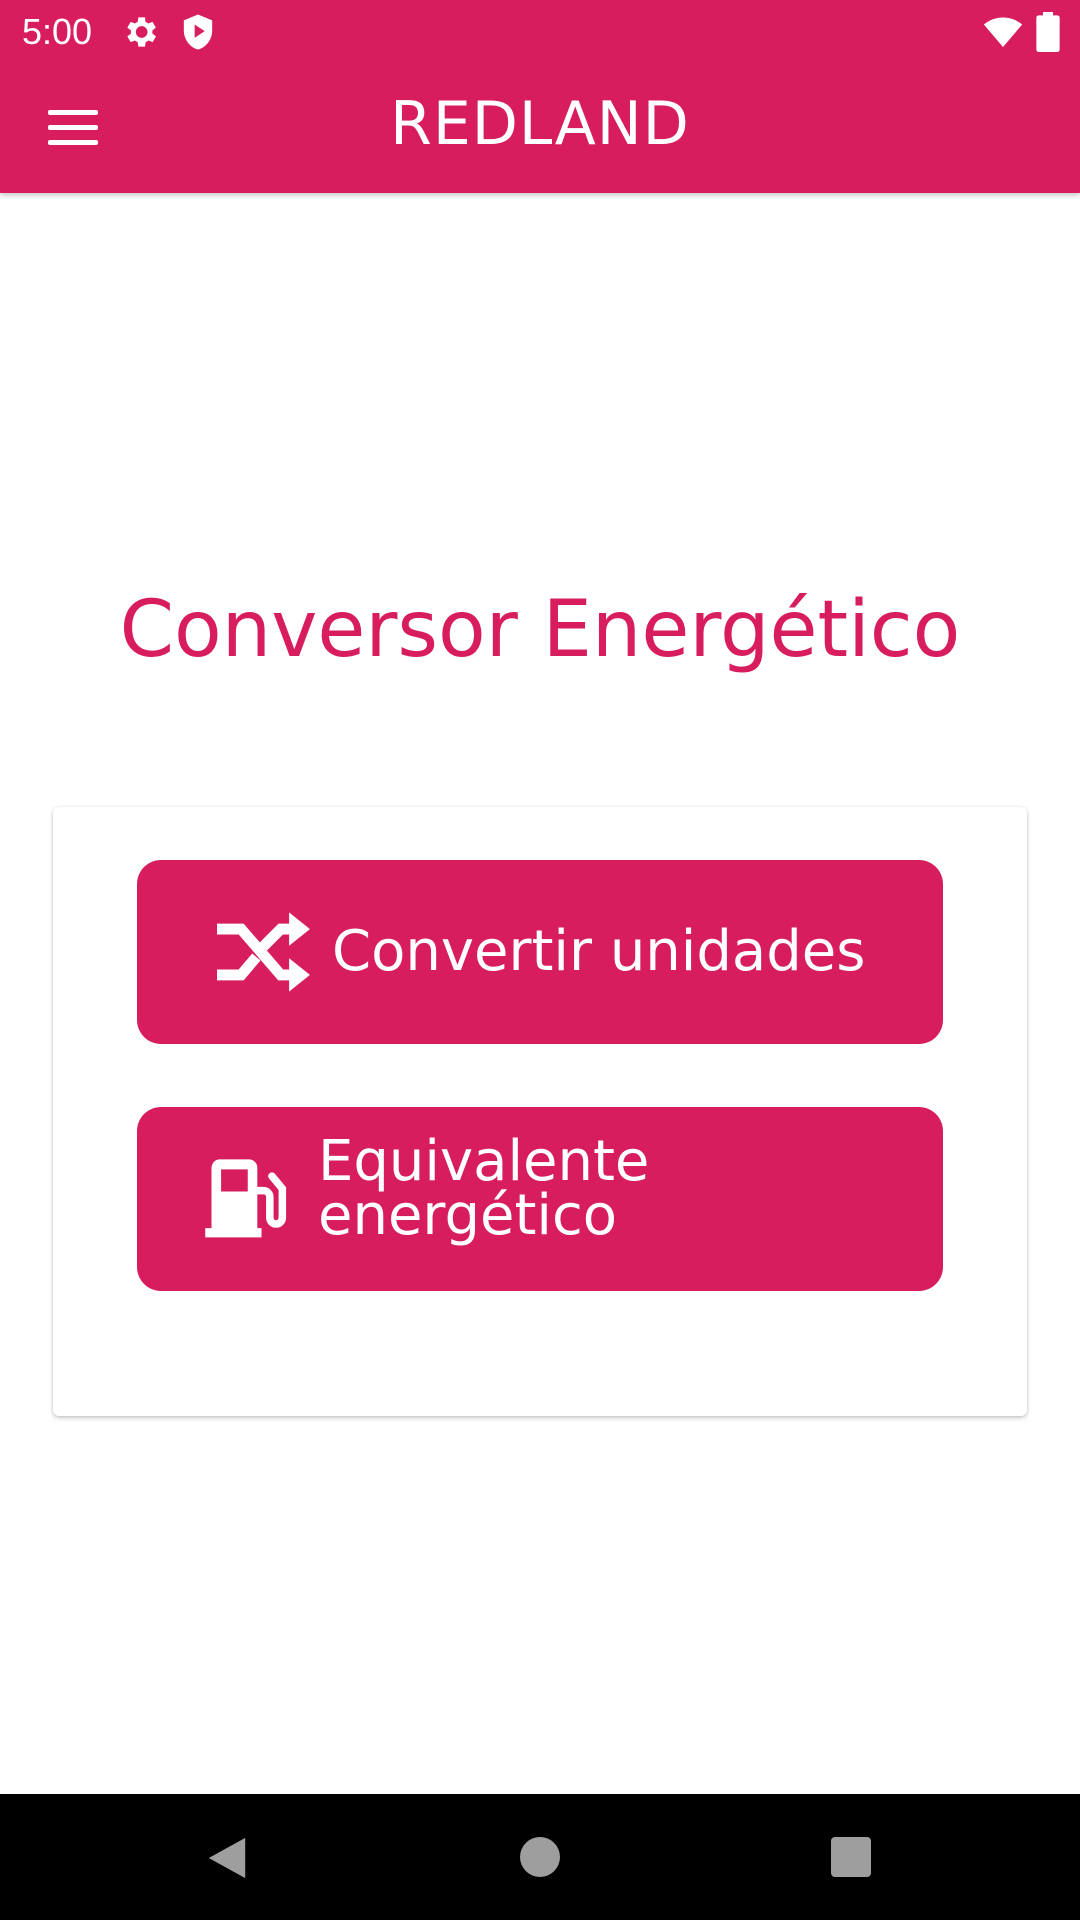 The width and height of the screenshot is (1080, 1920). I want to click on system-nav-bar, so click(540, 1857).